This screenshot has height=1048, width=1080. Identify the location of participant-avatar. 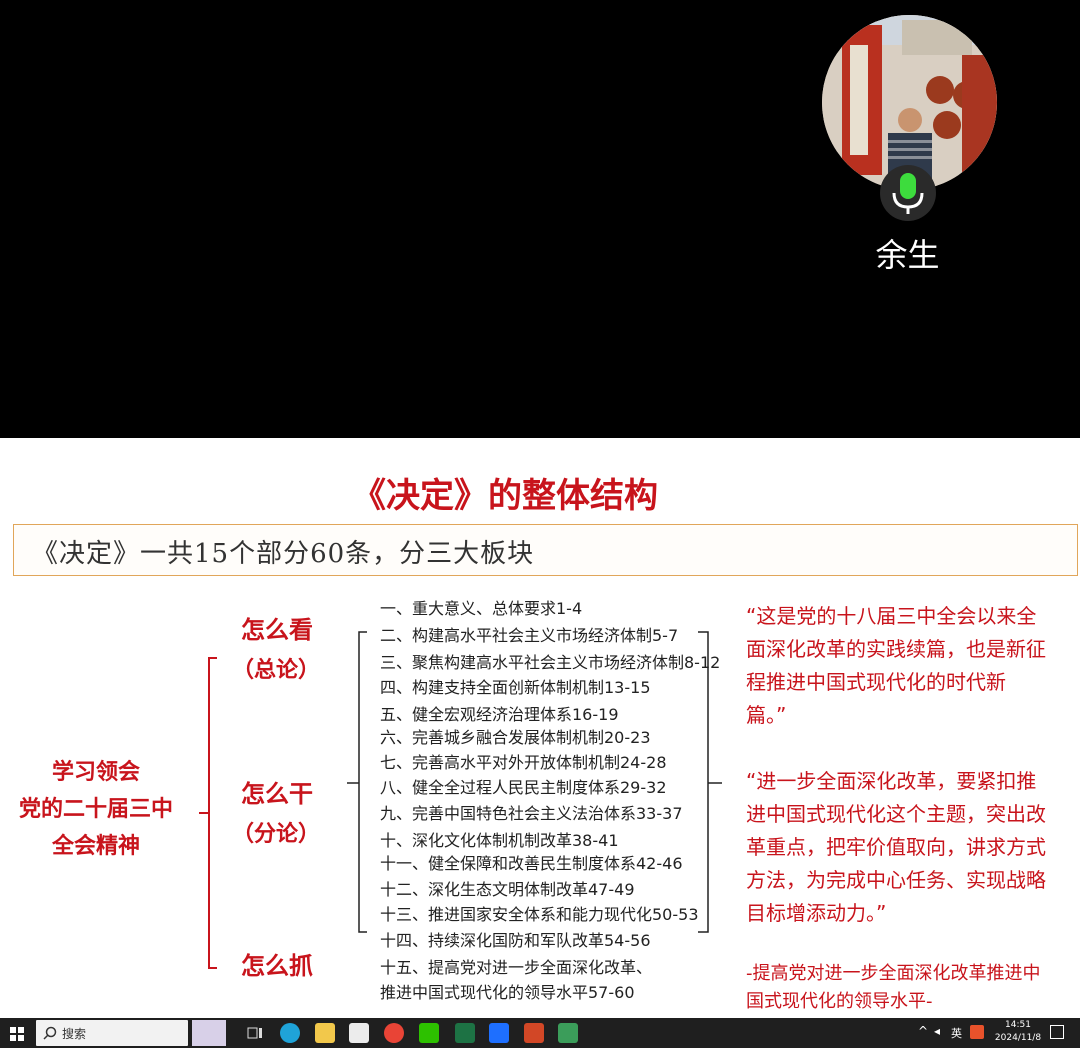
(909, 102).